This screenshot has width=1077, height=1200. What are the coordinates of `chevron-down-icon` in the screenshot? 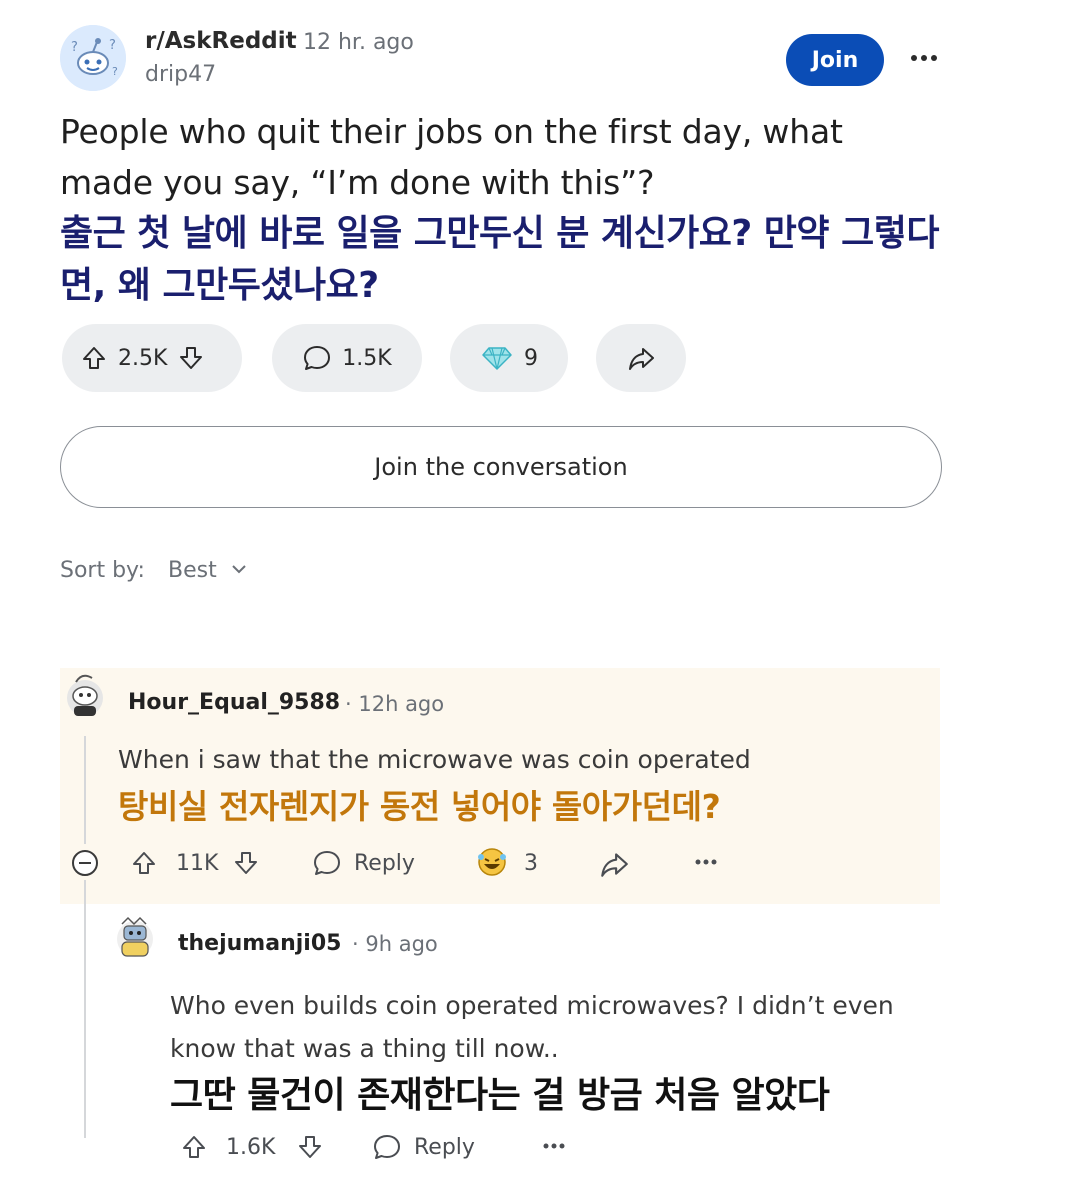 It's located at (239, 569).